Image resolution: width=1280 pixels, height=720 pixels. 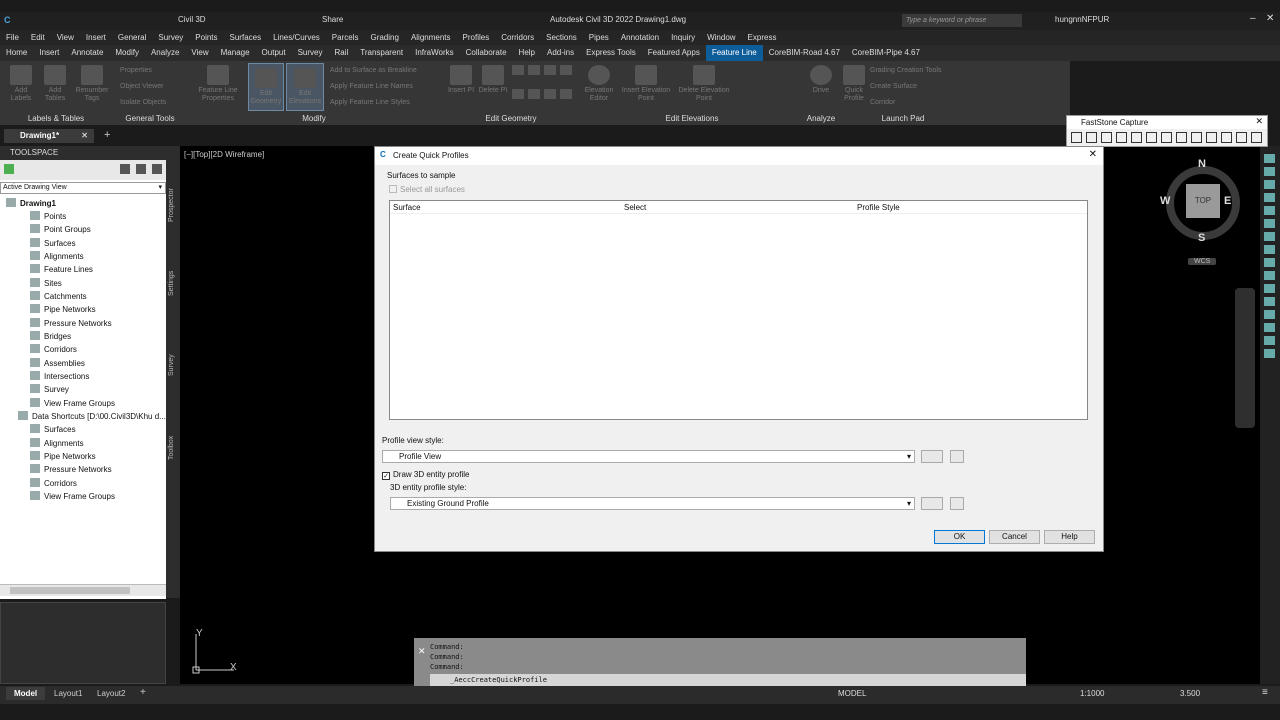 I want to click on tree-point-groups: Point Groups, so click(x=60, y=230).